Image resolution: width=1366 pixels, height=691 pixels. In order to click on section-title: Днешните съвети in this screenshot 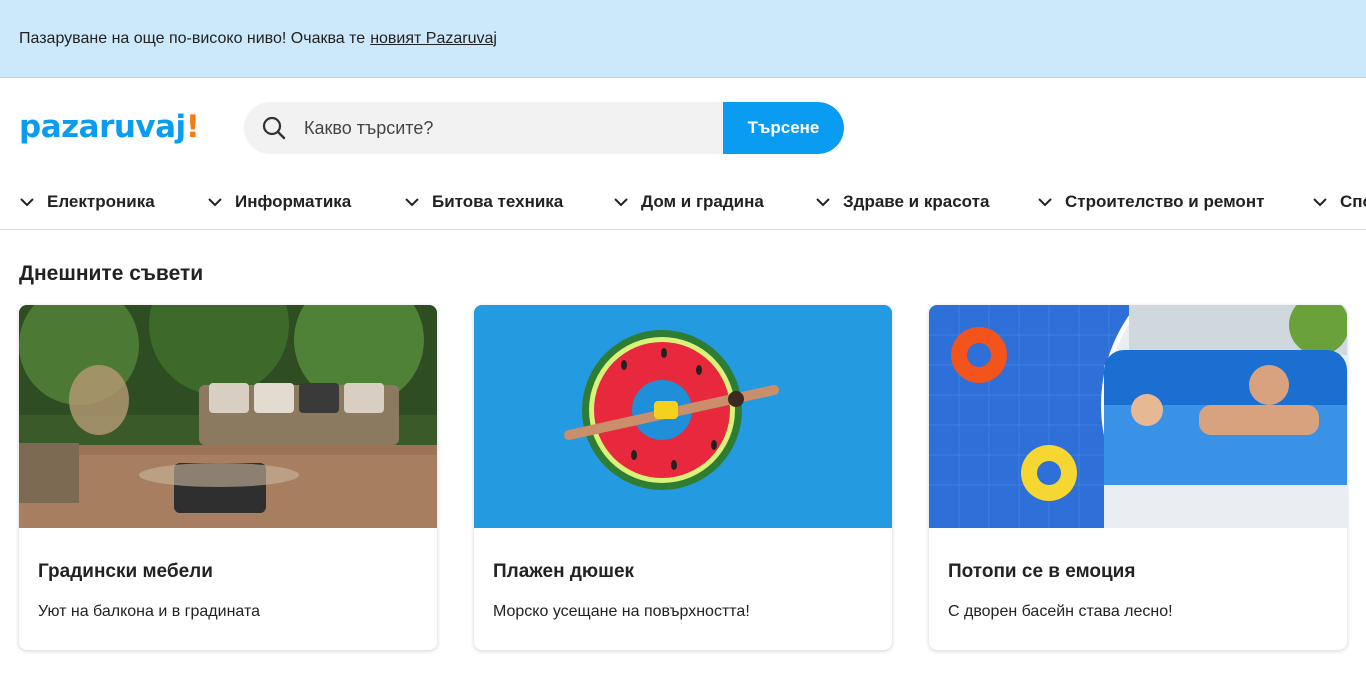, I will do `click(111, 273)`.